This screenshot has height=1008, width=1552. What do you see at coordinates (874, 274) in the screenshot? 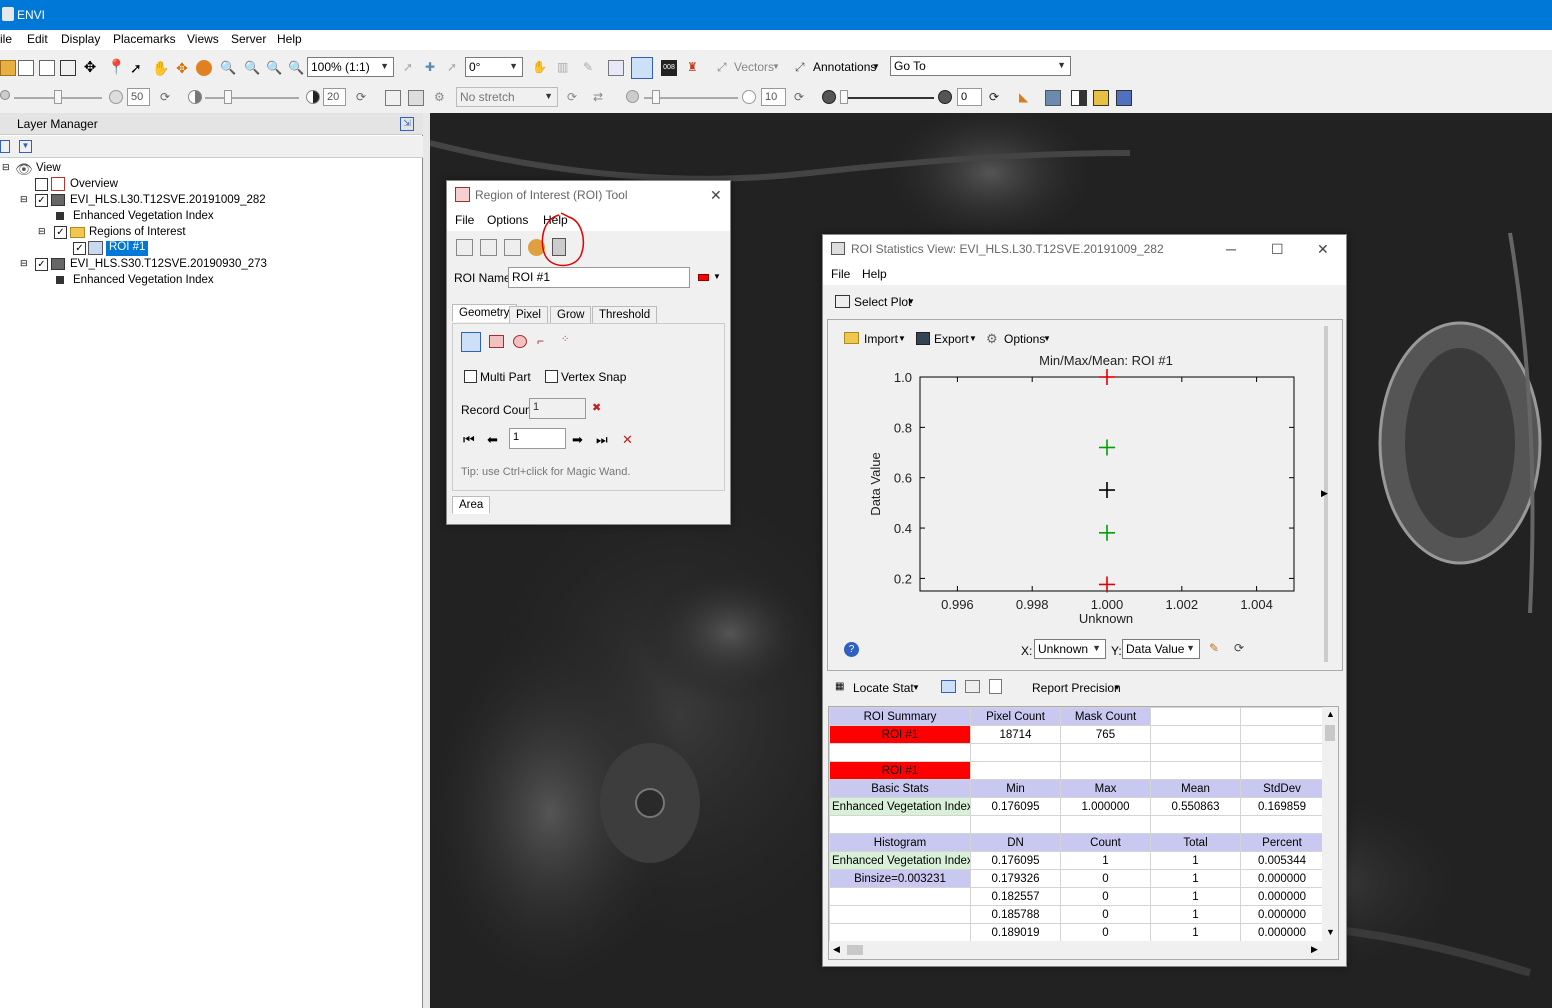
I see `stats-menu-help: Help` at bounding box center [874, 274].